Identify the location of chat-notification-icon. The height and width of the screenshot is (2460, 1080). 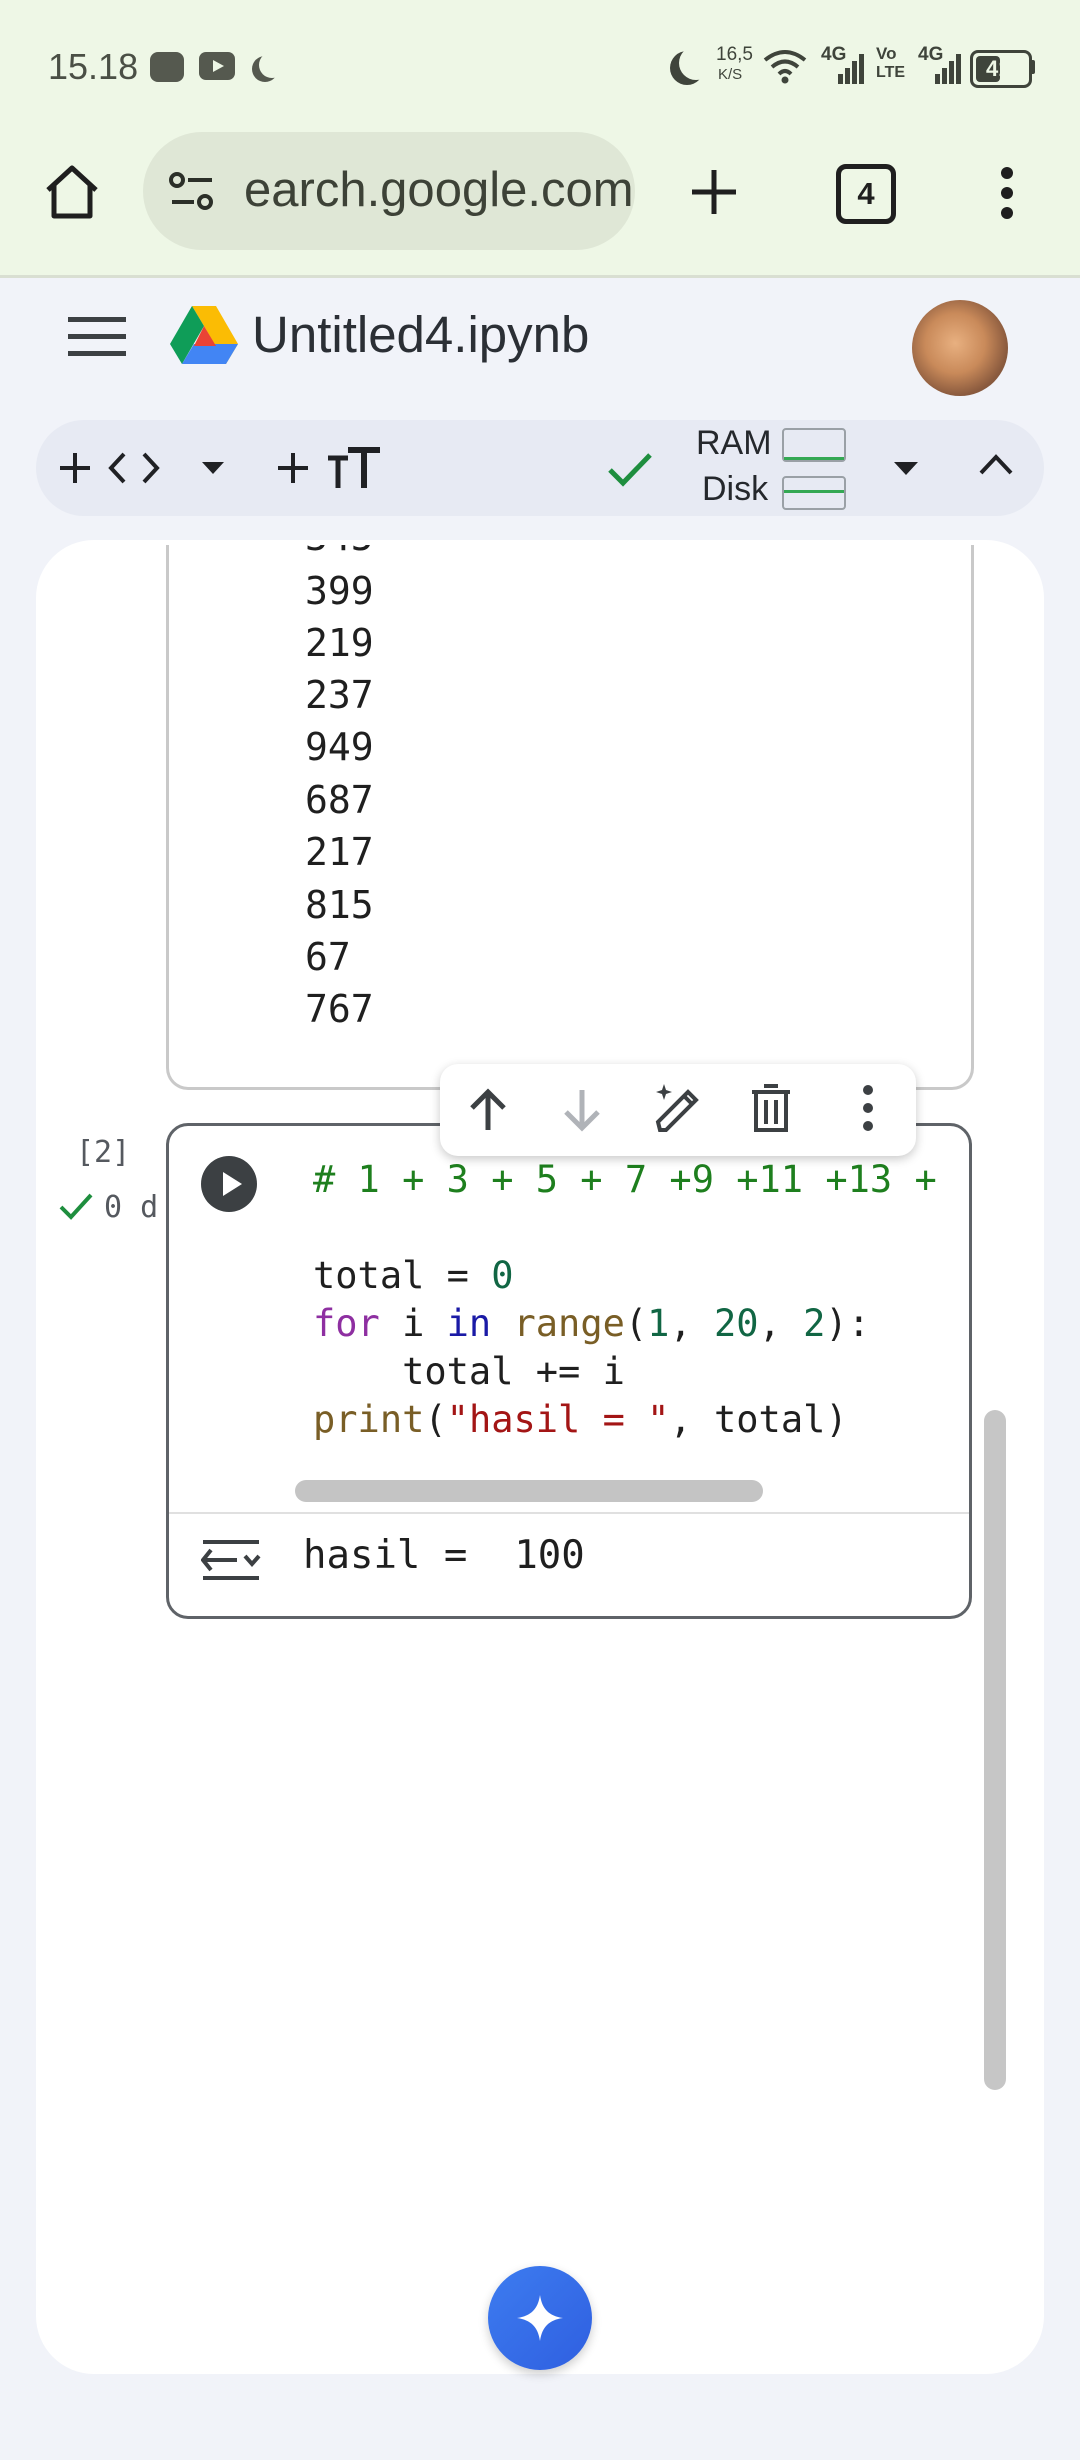
(167, 67).